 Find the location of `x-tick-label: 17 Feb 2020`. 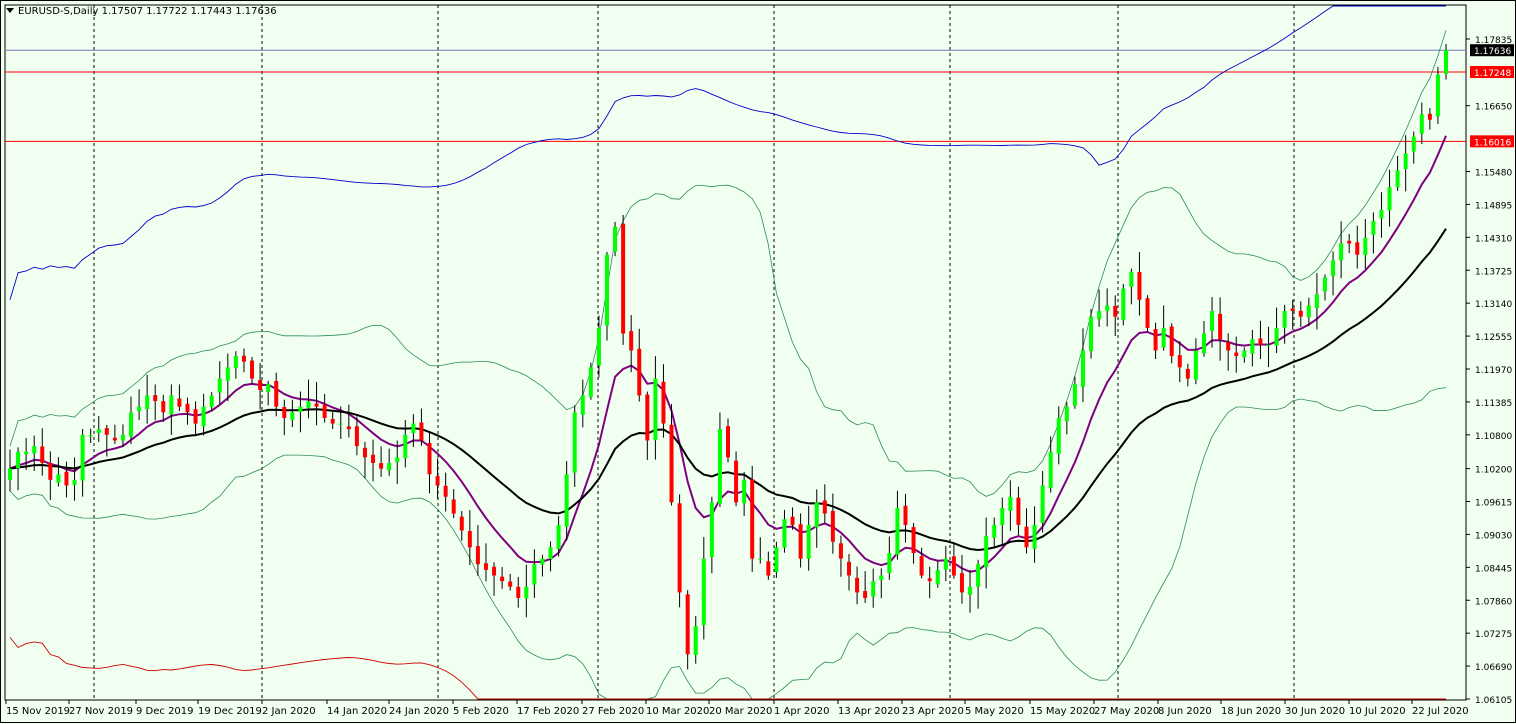

x-tick-label: 17 Feb 2020 is located at coordinates (548, 711).